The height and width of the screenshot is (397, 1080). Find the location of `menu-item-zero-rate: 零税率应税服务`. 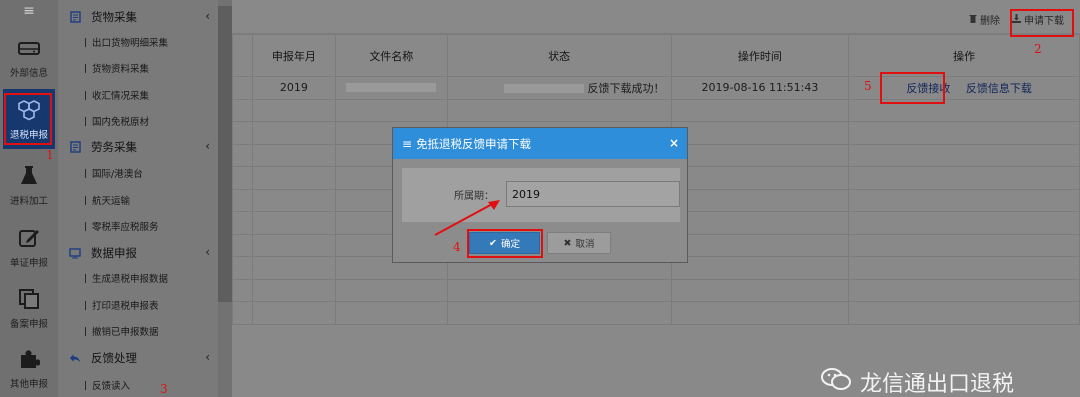

menu-item-zero-rate: 零税率应税服务 is located at coordinates (150, 226).